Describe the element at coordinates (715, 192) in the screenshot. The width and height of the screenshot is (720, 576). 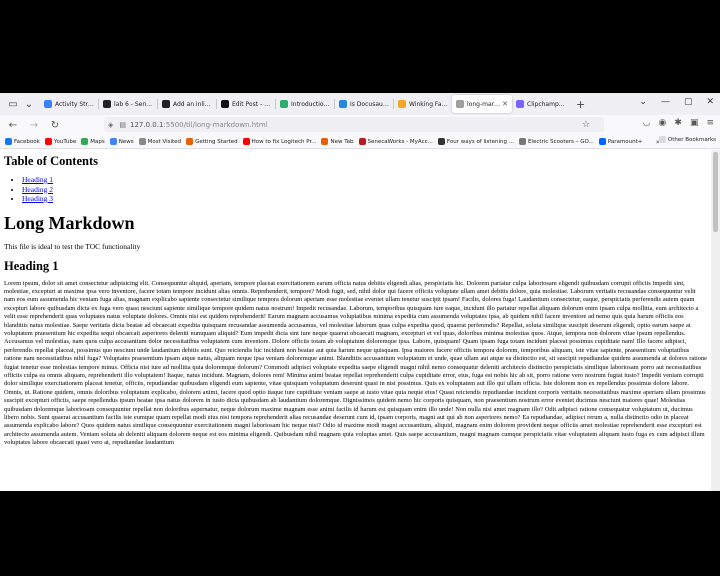
I see `scrollbar-thumb` at that location.